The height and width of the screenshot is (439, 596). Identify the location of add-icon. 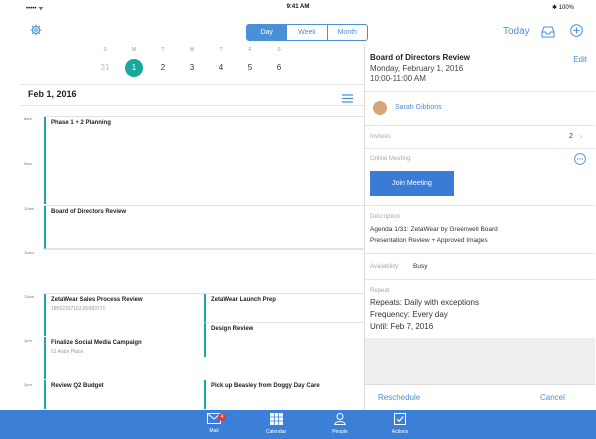
(576, 33).